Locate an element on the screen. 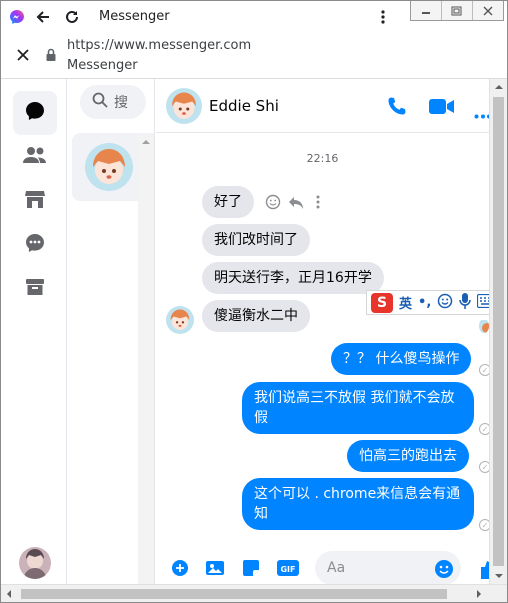 The image size is (508, 603). minimize-button is located at coordinates (426, 10).